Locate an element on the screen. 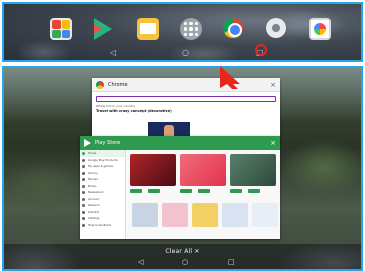 The width and height of the screenshot is (365, 271). recents-highlight-circle is located at coordinates (261, 50).